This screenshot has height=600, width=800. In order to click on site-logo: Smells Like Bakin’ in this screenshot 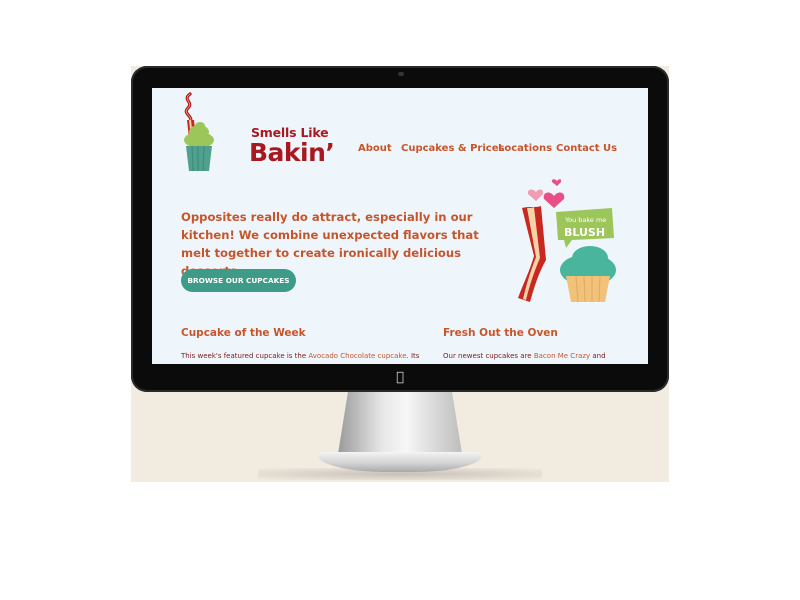, I will do `click(256, 133)`.